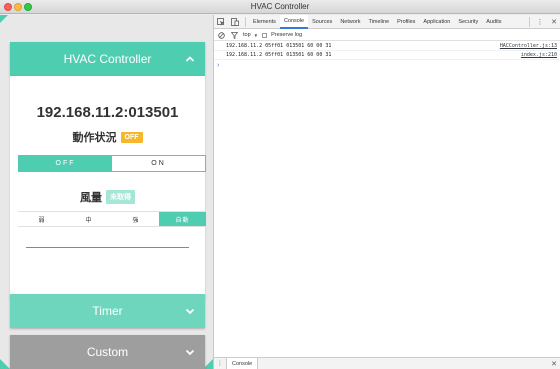  I want to click on close-icon: ✕, so click(553, 21).